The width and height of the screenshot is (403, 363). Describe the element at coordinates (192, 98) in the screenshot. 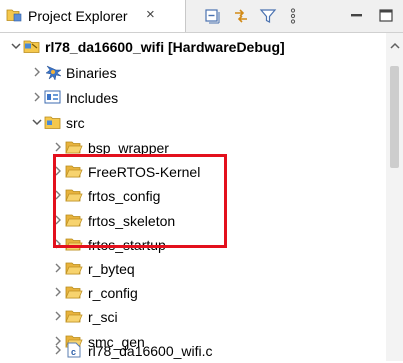

I see `tree-item-includes: Includes` at that location.